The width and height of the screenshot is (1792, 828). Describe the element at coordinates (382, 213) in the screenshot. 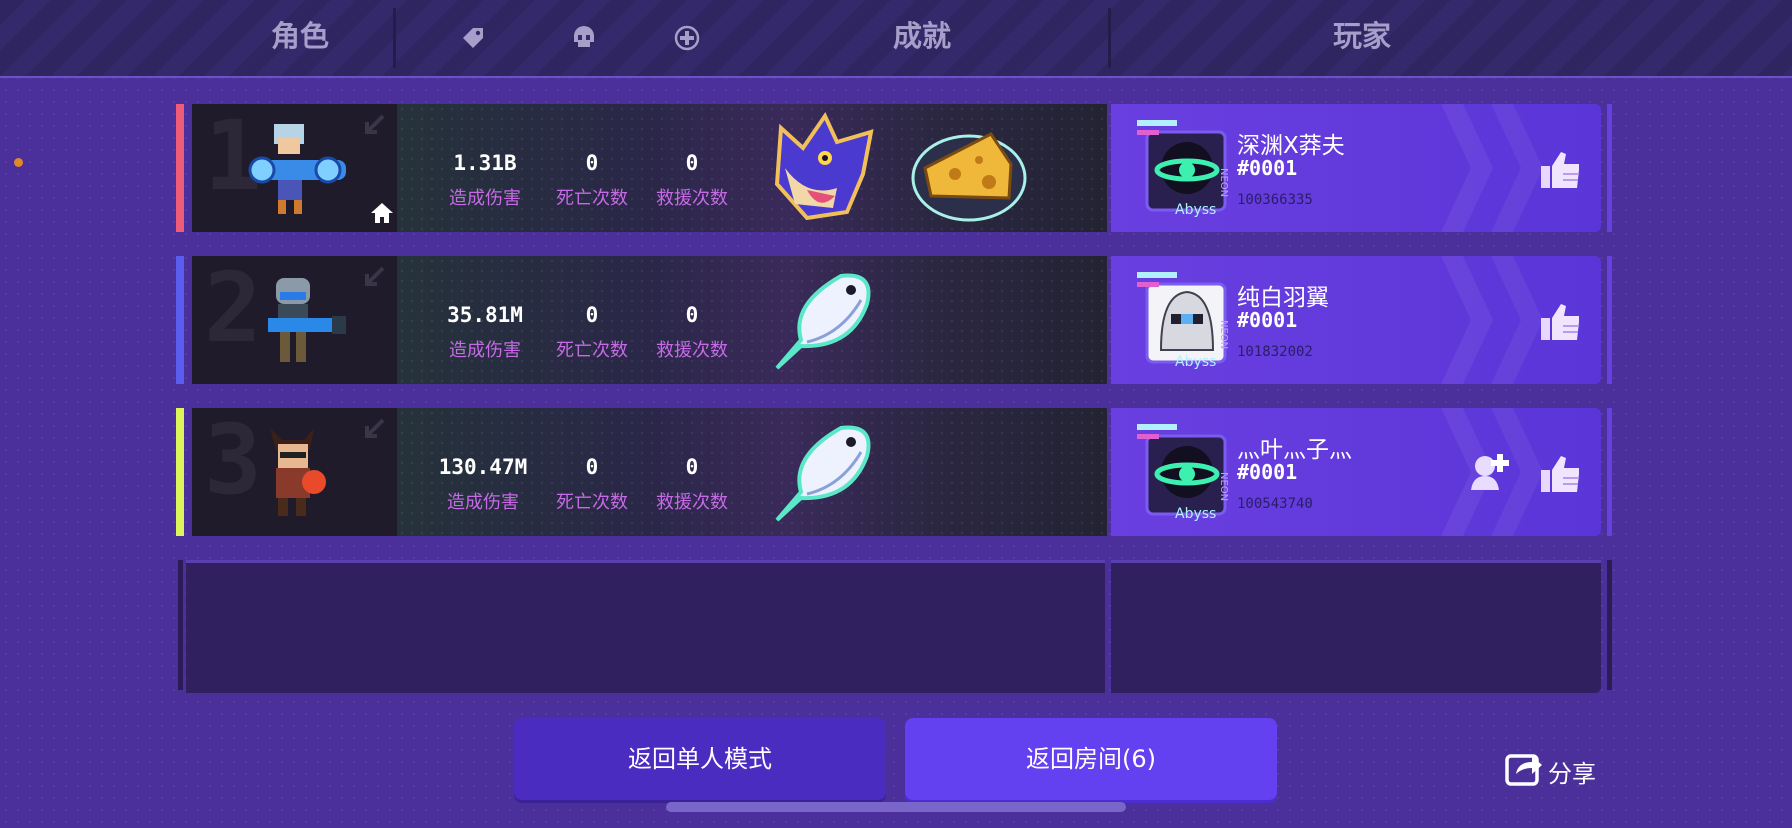

I see `home-icon` at that location.